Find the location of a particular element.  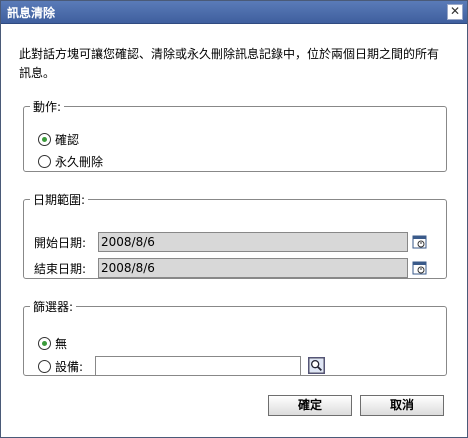

end-date-label: 結束日期: is located at coordinates (60, 269).